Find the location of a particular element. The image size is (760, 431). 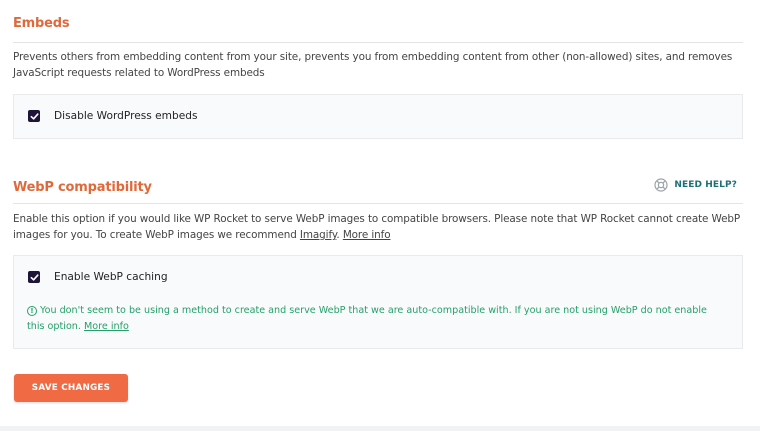

enable-webp-label: Enable WebP caching is located at coordinates (111, 277).